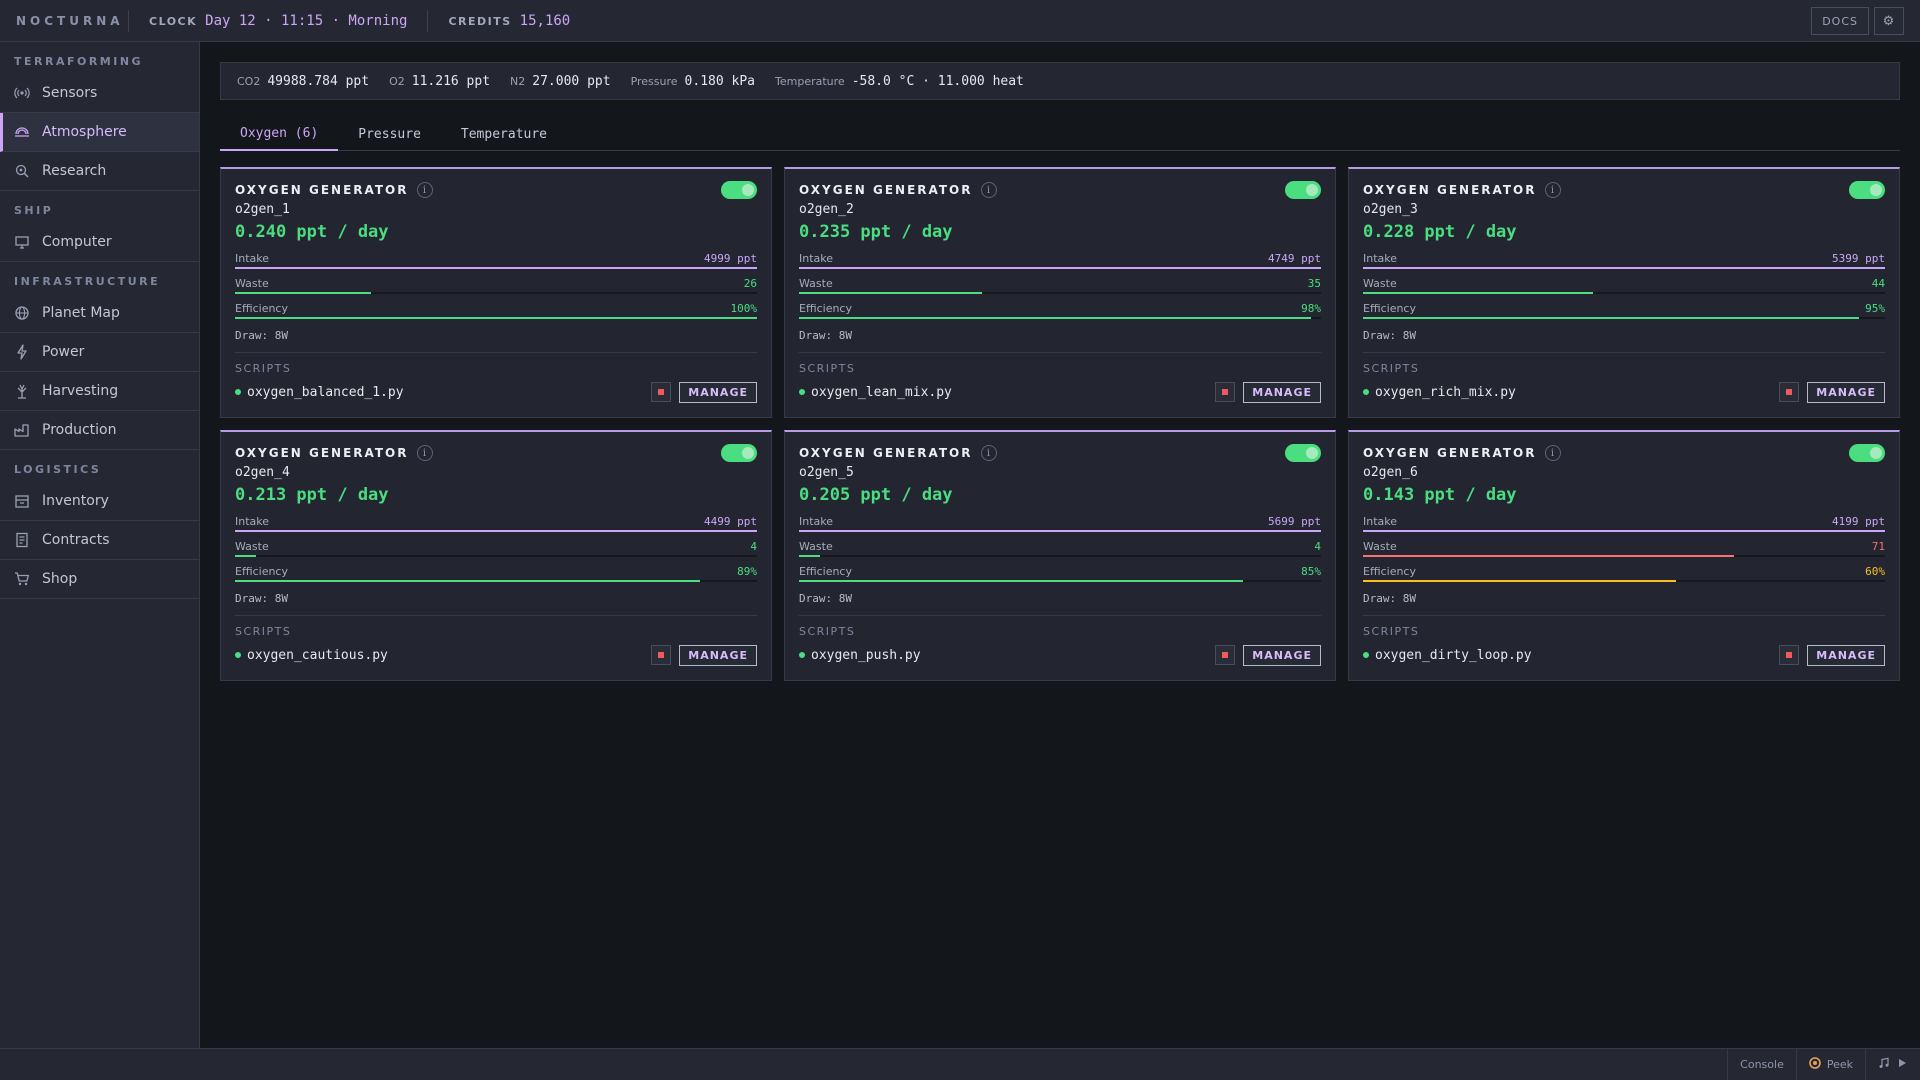 The height and width of the screenshot is (1080, 1920). Describe the element at coordinates (22, 242) in the screenshot. I see `computer-icon` at that location.